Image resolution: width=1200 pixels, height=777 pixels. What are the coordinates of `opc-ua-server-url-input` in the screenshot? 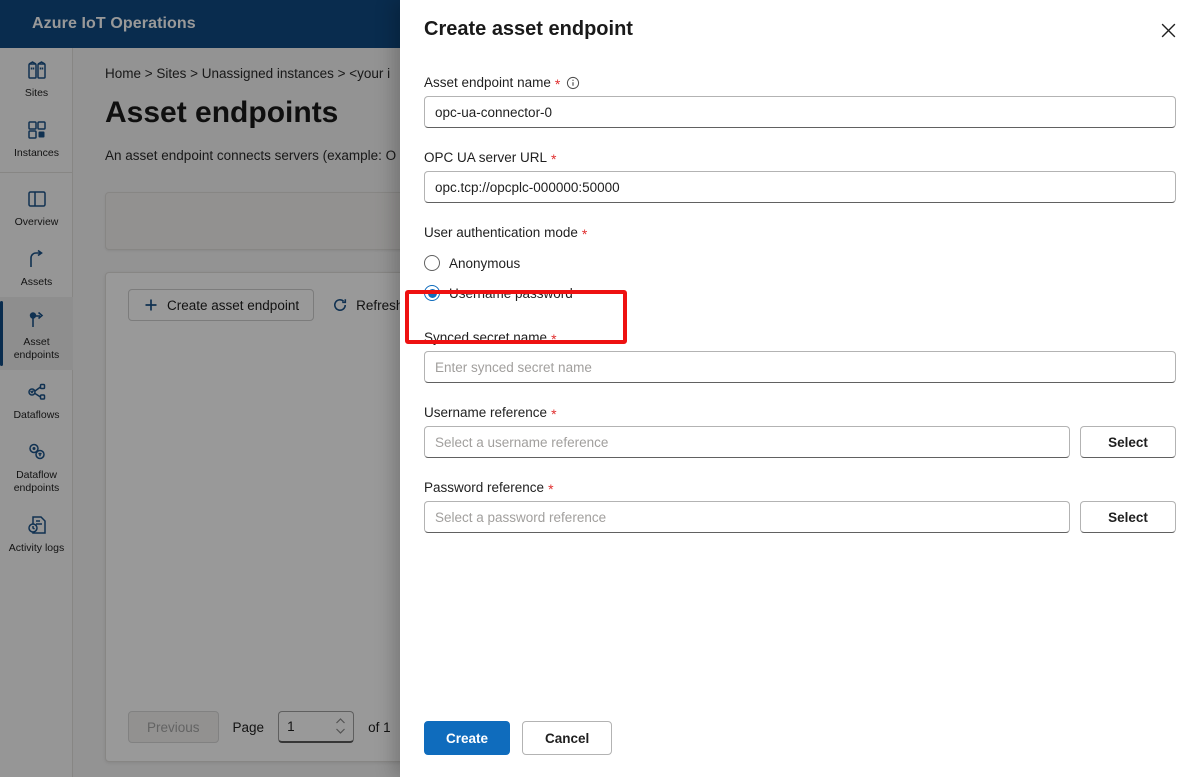 It's located at (800, 187).